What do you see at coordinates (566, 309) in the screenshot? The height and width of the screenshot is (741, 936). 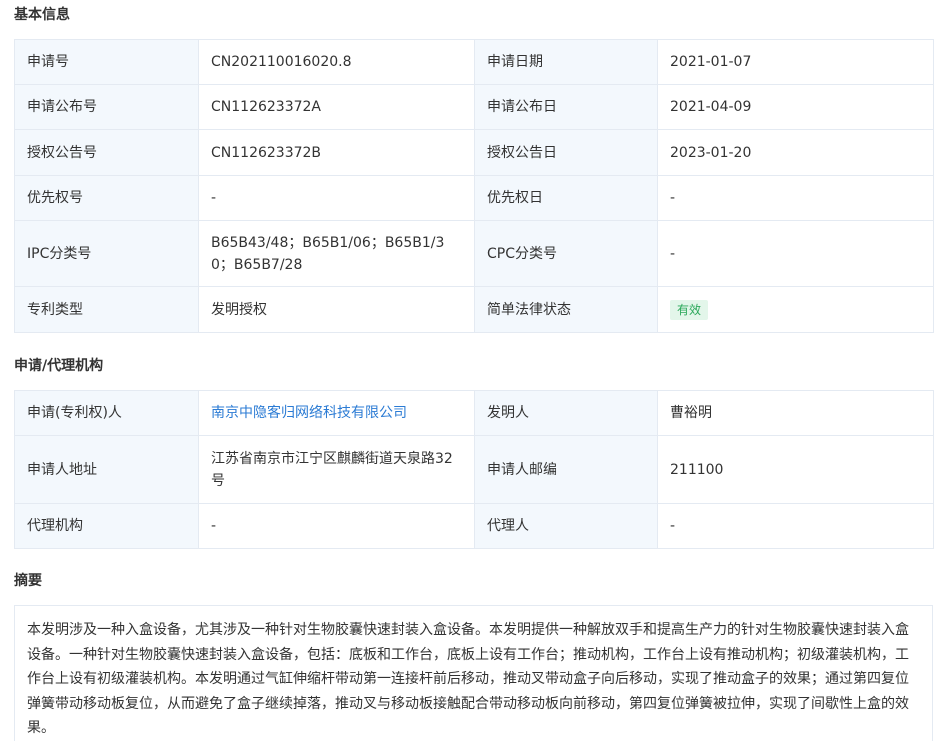 I see `legal-status-label: 简单法律状态` at bounding box center [566, 309].